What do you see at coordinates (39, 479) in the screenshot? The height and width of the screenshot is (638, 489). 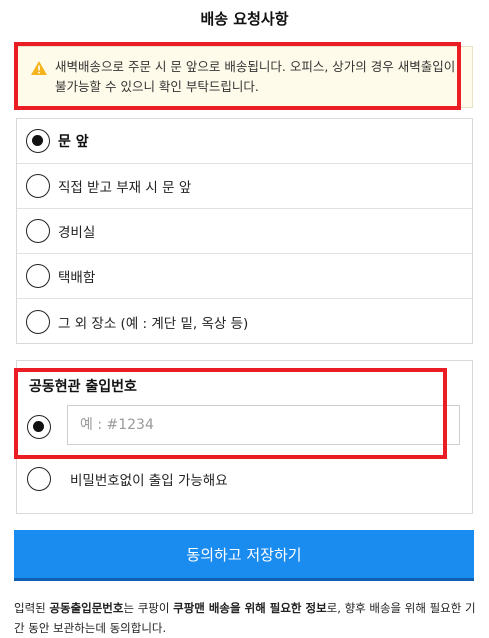 I see `radio-no-password` at bounding box center [39, 479].